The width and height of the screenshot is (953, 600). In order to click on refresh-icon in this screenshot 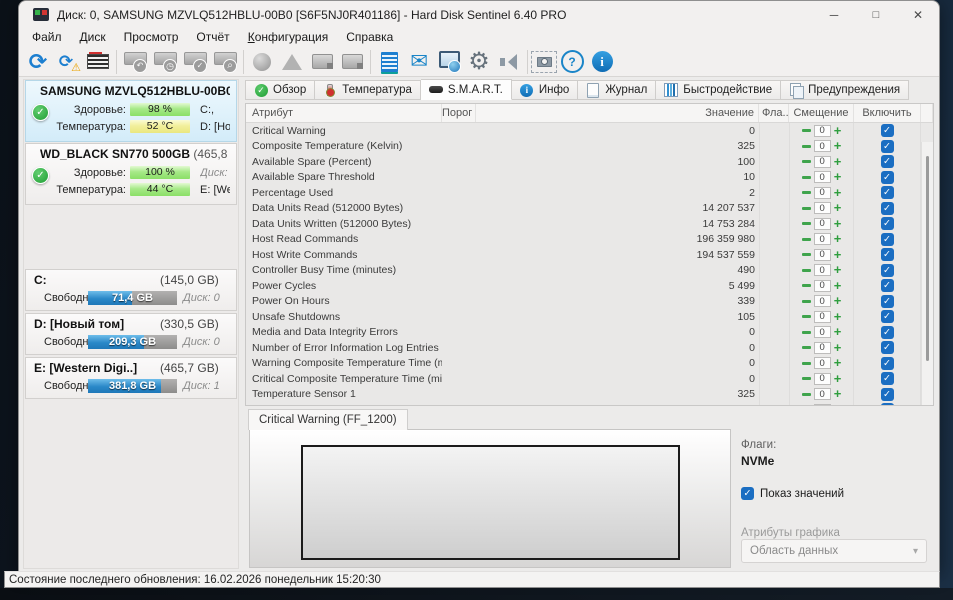, I will do `click(38, 62)`.